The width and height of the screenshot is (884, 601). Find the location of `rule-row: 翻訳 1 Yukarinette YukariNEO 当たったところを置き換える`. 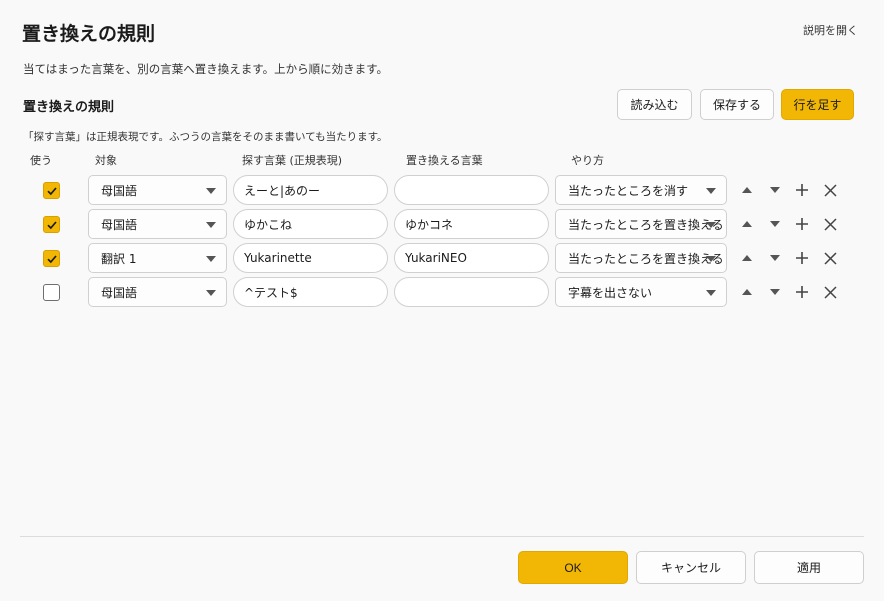

rule-row: 翻訳 1 Yukarinette YukariNEO 当たったところを置き換える is located at coordinates (442, 258).